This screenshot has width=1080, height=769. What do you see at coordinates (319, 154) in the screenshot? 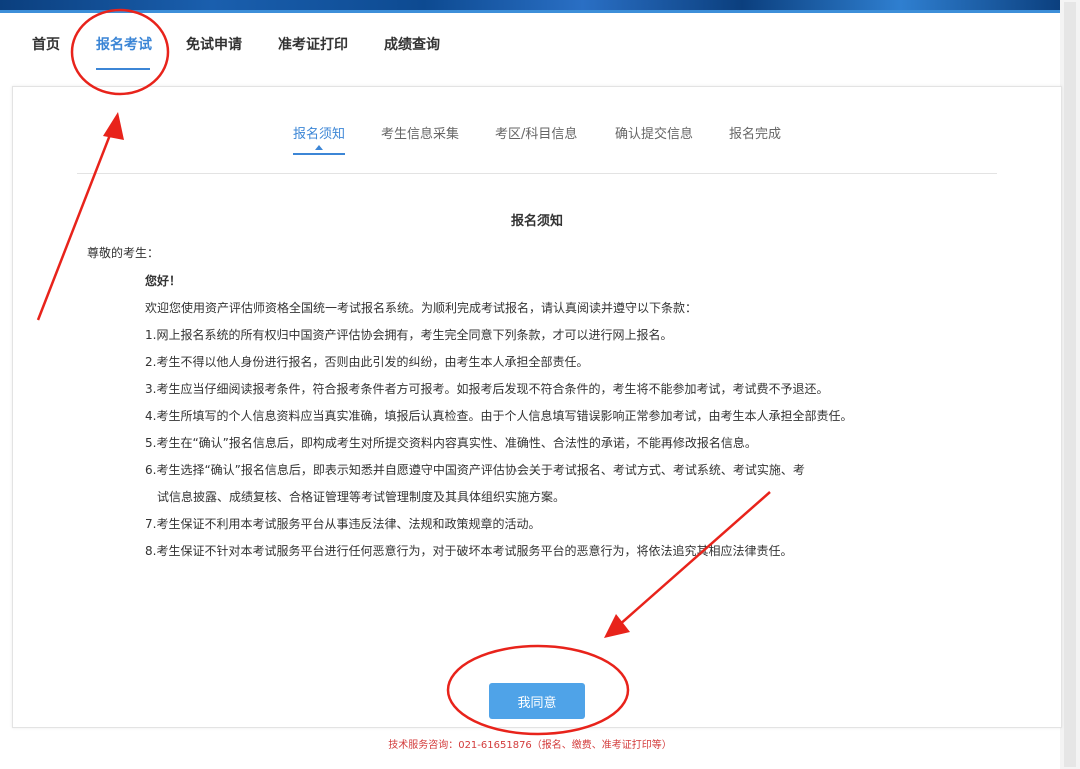
I see `step-active-underline` at bounding box center [319, 154].